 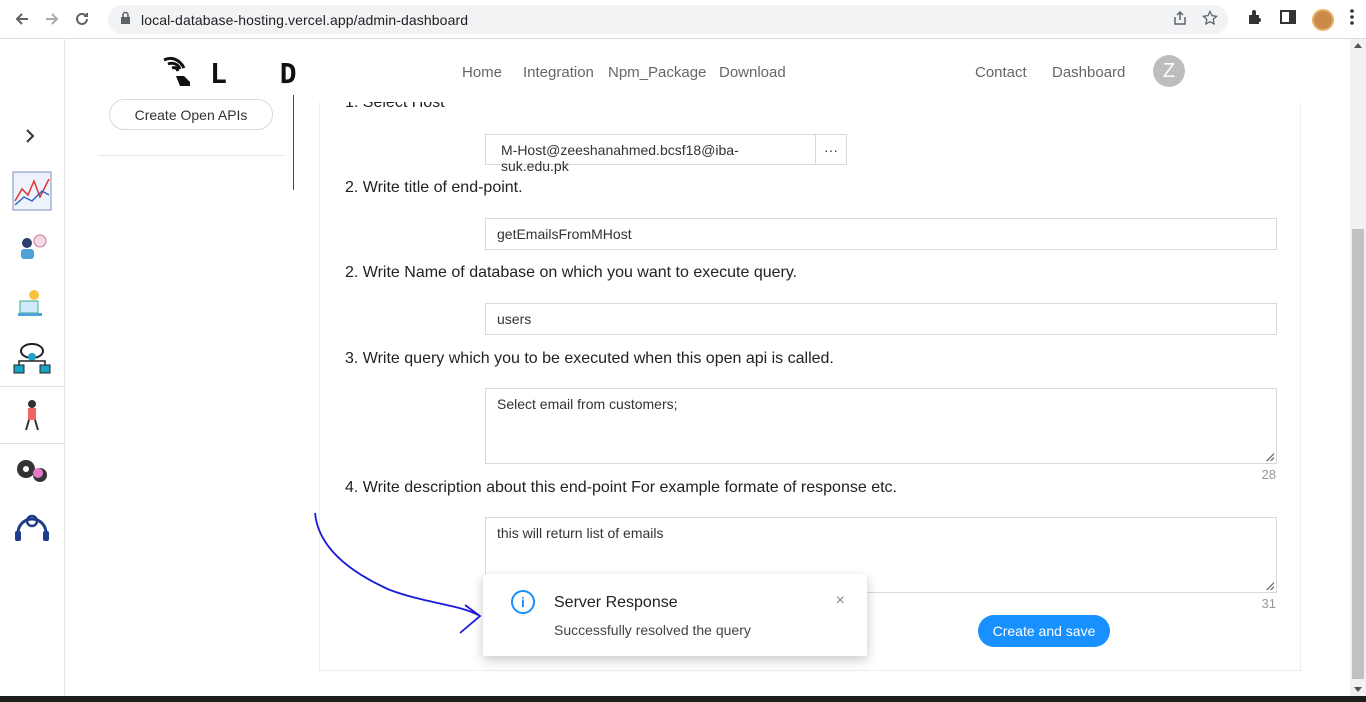 What do you see at coordinates (1088, 72) in the screenshot?
I see `nav-dashboard: Dashboard` at bounding box center [1088, 72].